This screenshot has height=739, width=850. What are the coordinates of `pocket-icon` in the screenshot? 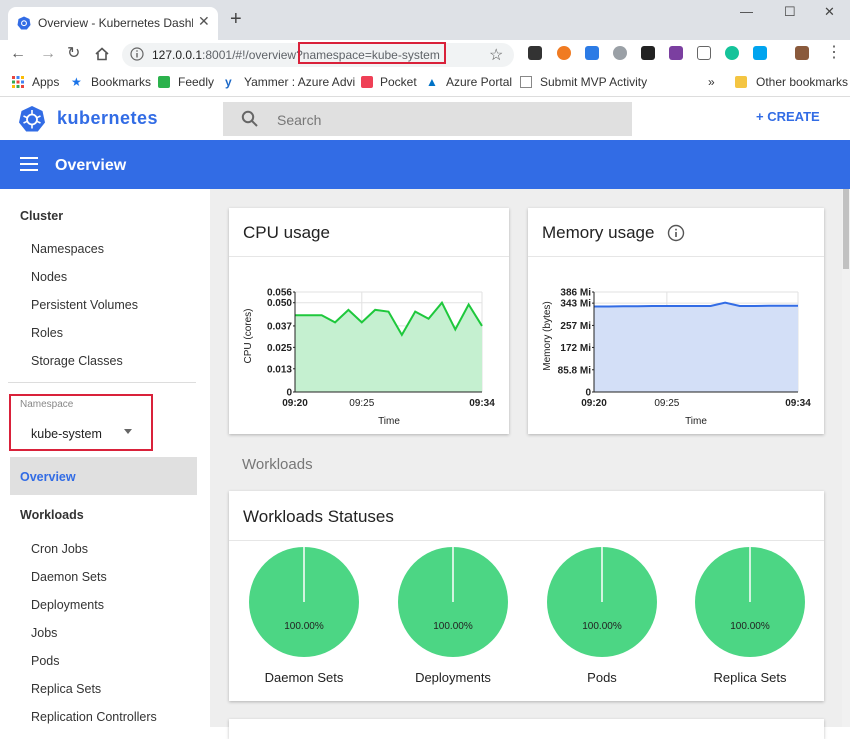 It's located at (367, 82).